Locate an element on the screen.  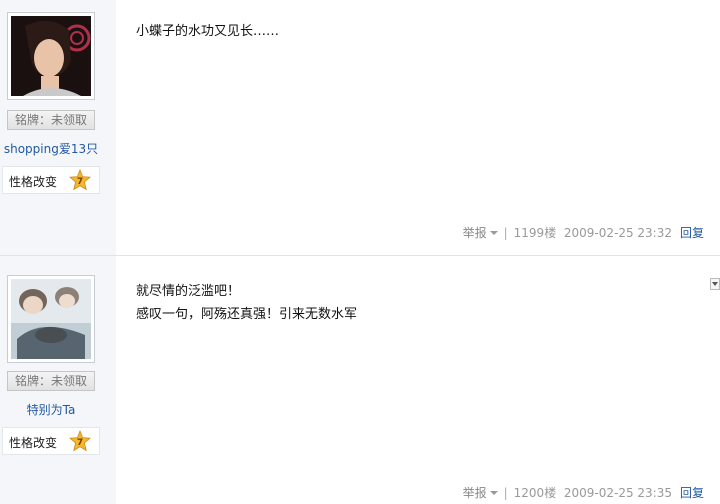
post-meta: 举报 | 1199楼 2009-02-25 23:32 回复 is located at coordinates (583, 232).